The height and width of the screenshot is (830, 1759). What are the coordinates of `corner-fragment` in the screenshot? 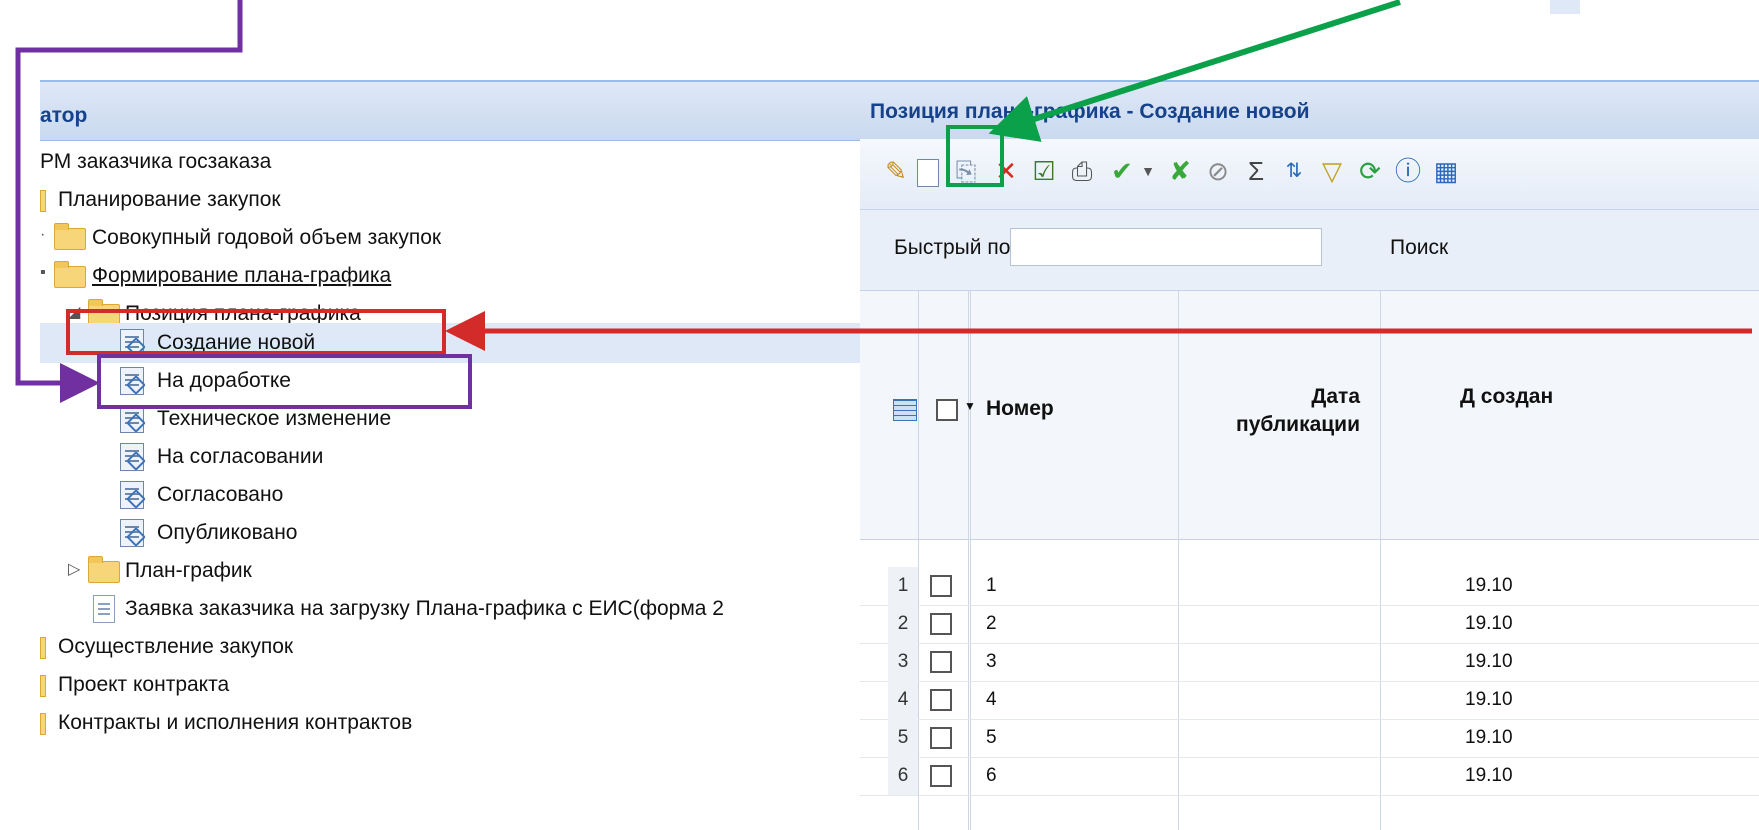 It's located at (1565, 7).